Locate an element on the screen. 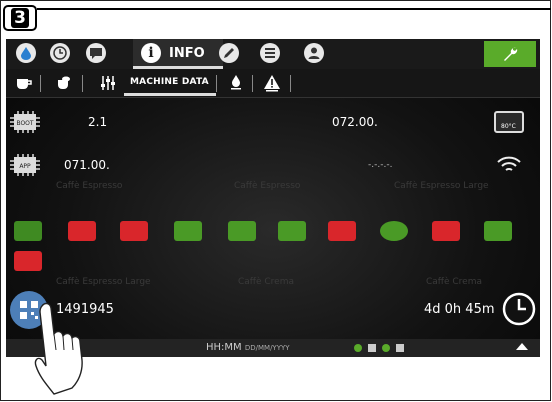  status-battery-icon is located at coordinates (134, 231).